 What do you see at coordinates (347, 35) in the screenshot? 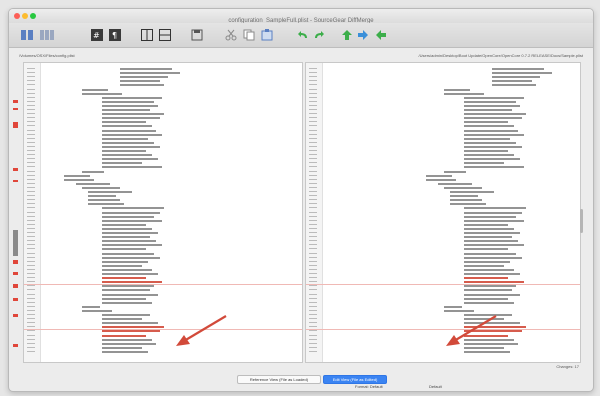
I see `previous-change-button` at bounding box center [347, 35].